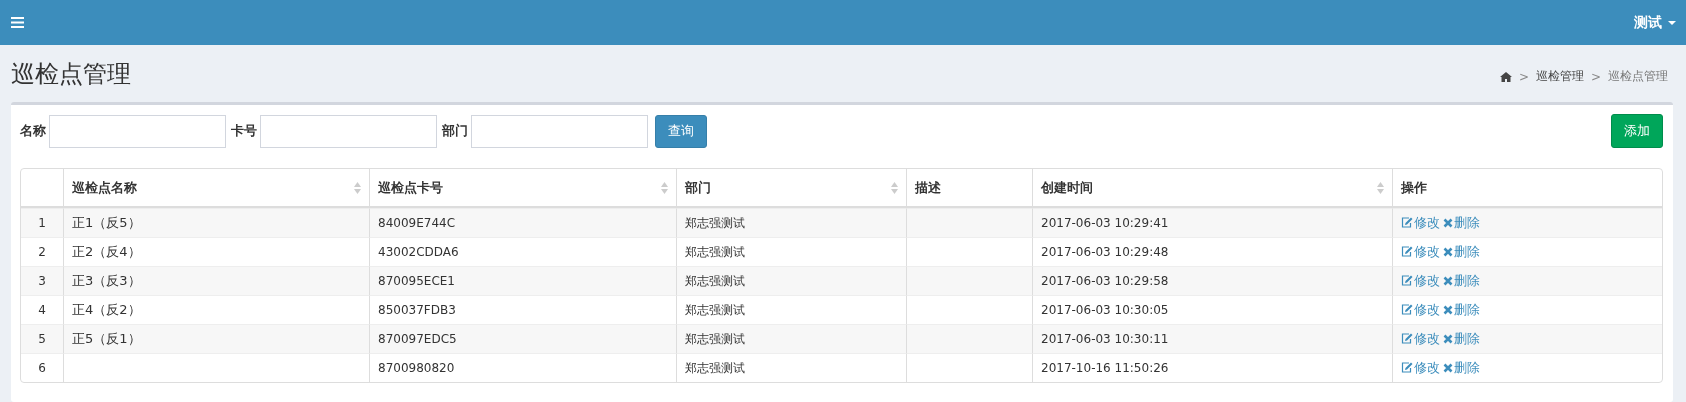 The height and width of the screenshot is (402, 1686). Describe the element at coordinates (1505, 76) in the screenshot. I see `home-icon` at that location.